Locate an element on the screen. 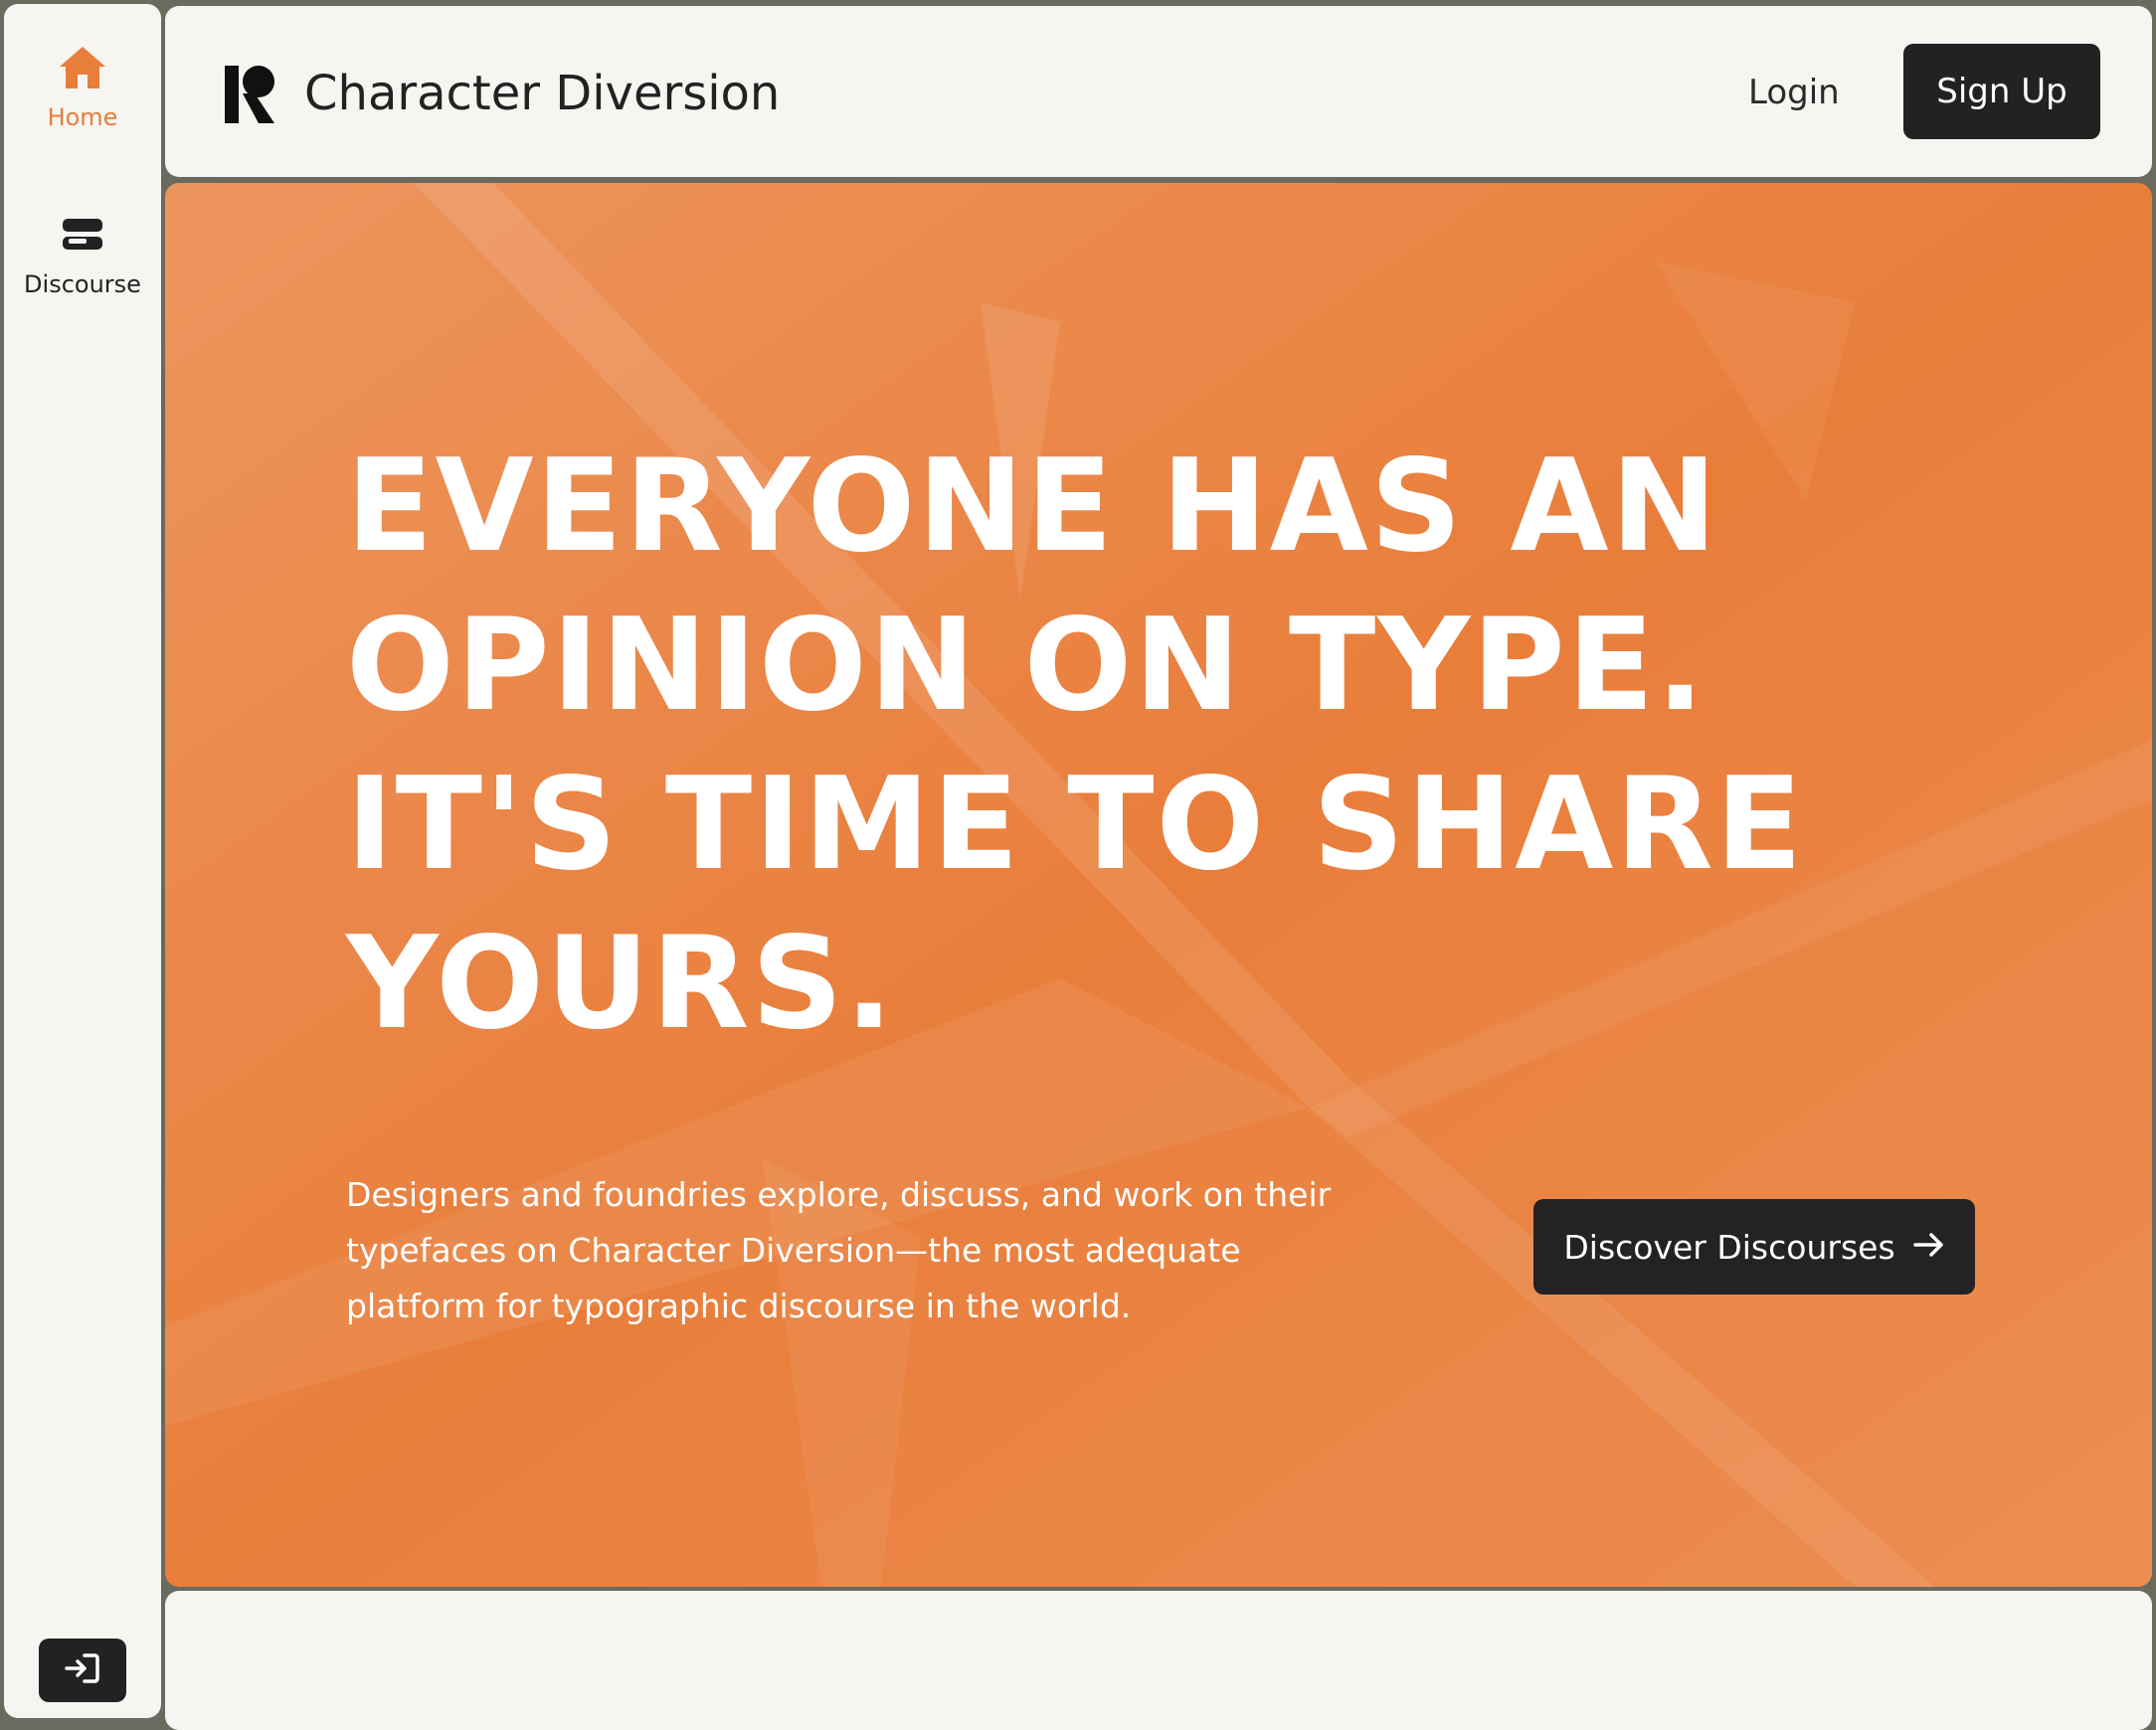 The image size is (2156, 1730). sidebar-login-button is located at coordinates (82, 1670).